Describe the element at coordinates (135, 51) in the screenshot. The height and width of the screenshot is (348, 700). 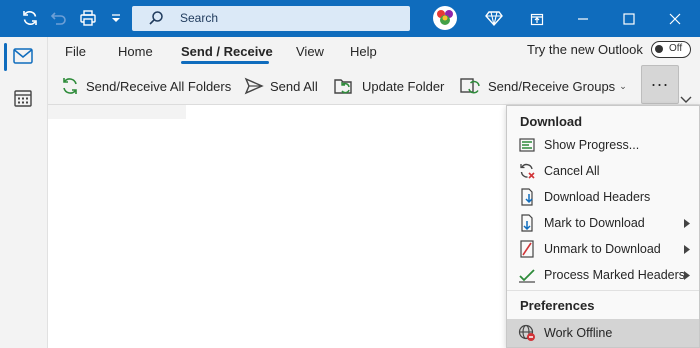
I see `tab-home: Home` at that location.